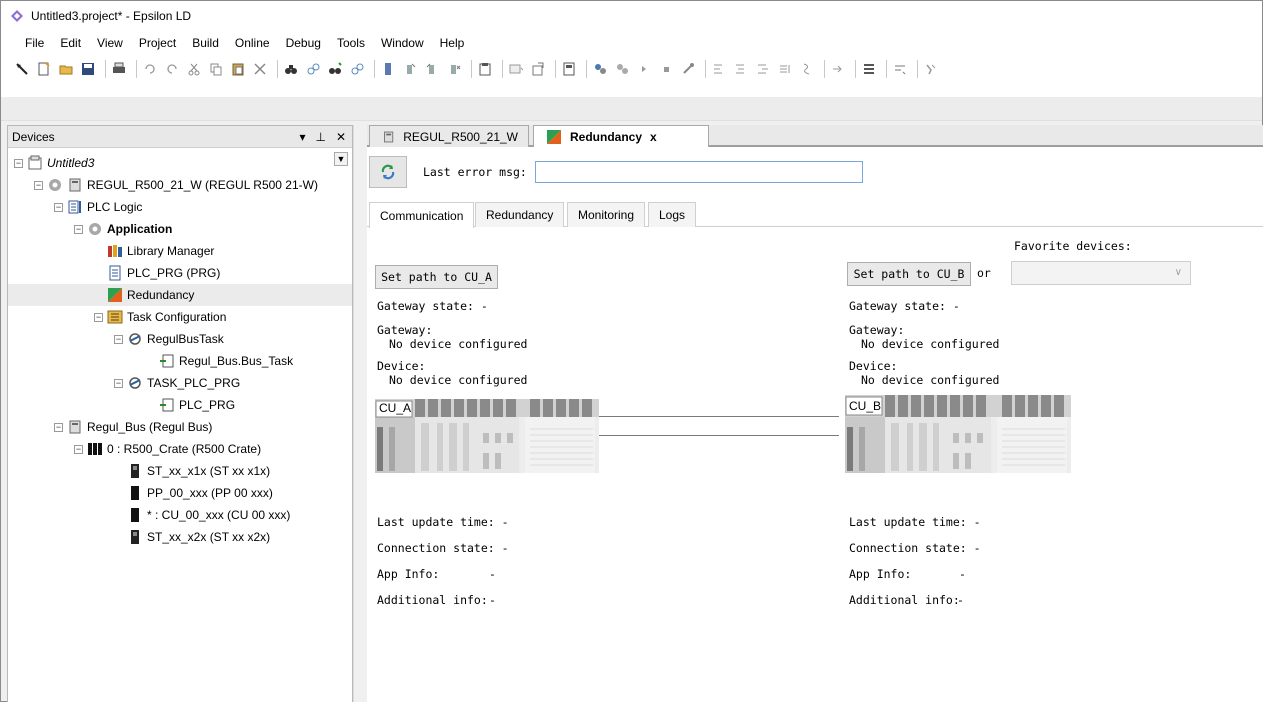 The image size is (1263, 702). Describe the element at coordinates (600, 69) in the screenshot. I see `login-icon` at that location.